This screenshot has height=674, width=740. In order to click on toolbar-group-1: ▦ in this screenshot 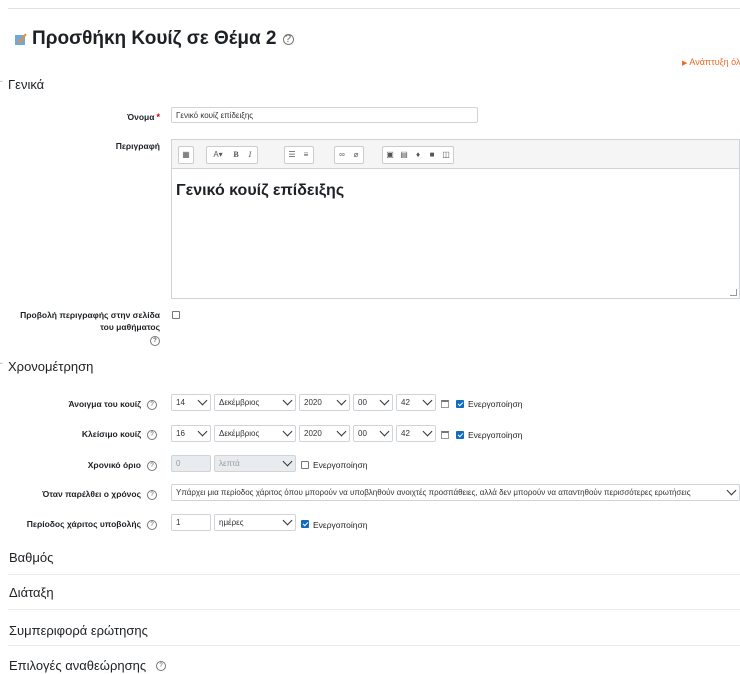, I will do `click(186, 155)`.